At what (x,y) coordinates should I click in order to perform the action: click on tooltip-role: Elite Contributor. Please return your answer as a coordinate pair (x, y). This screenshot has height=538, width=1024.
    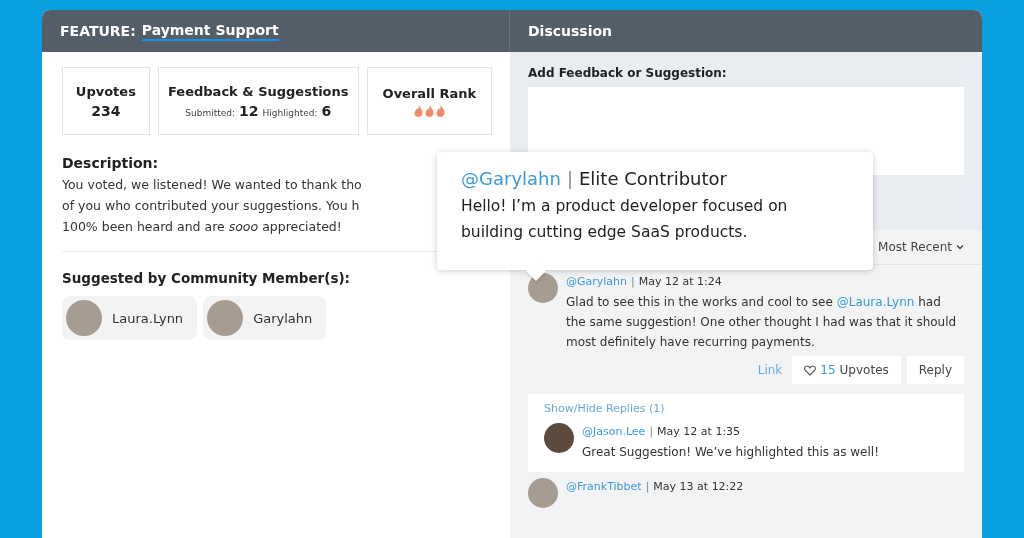
    Looking at the image, I should click on (652, 178).